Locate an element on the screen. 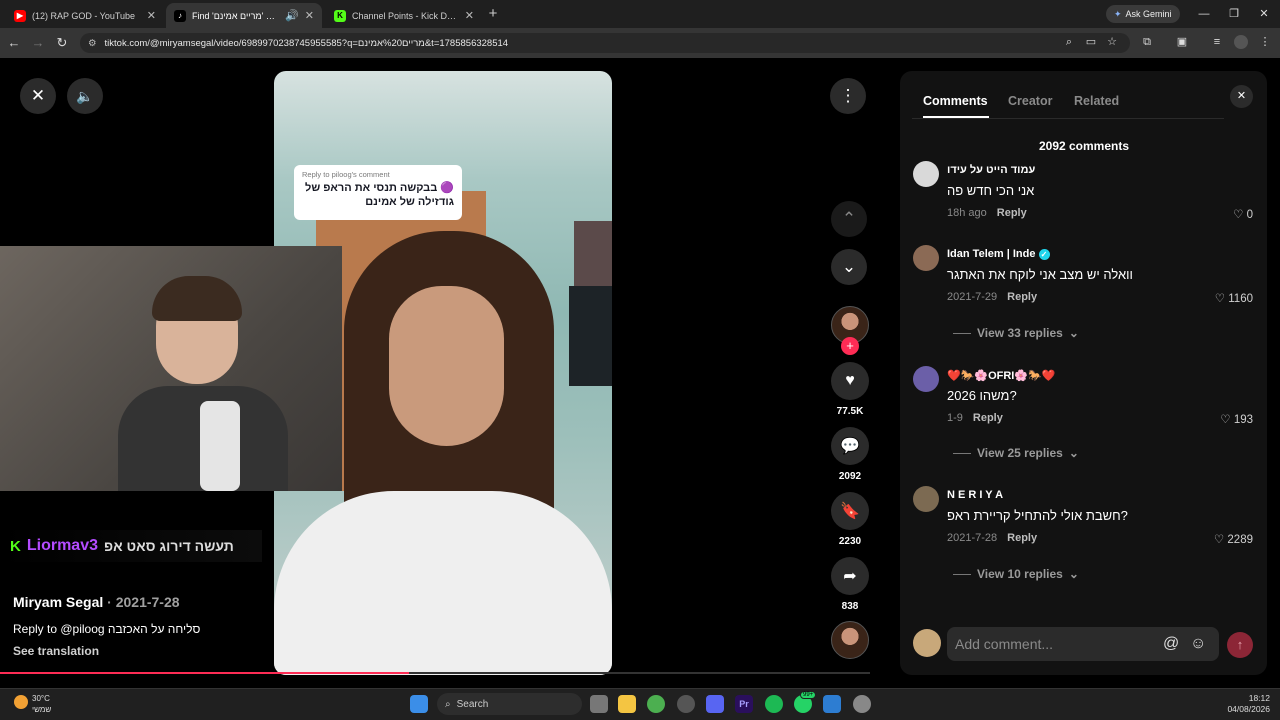  tab-creator: Creator is located at coordinates (1030, 101).